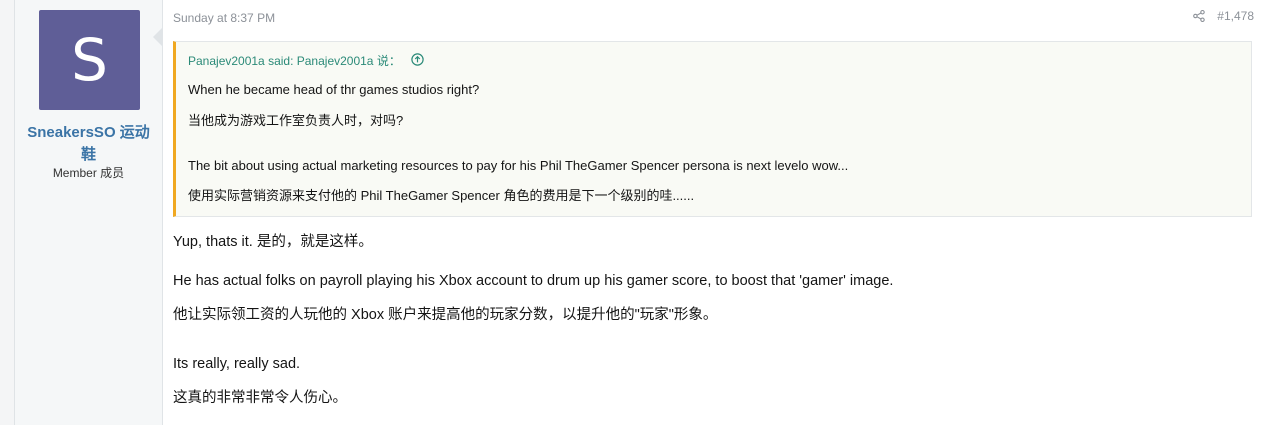 The image size is (1264, 425). I want to click on quote-header: Panajev2001a said: Panajev2001a 说：, so click(306, 60).